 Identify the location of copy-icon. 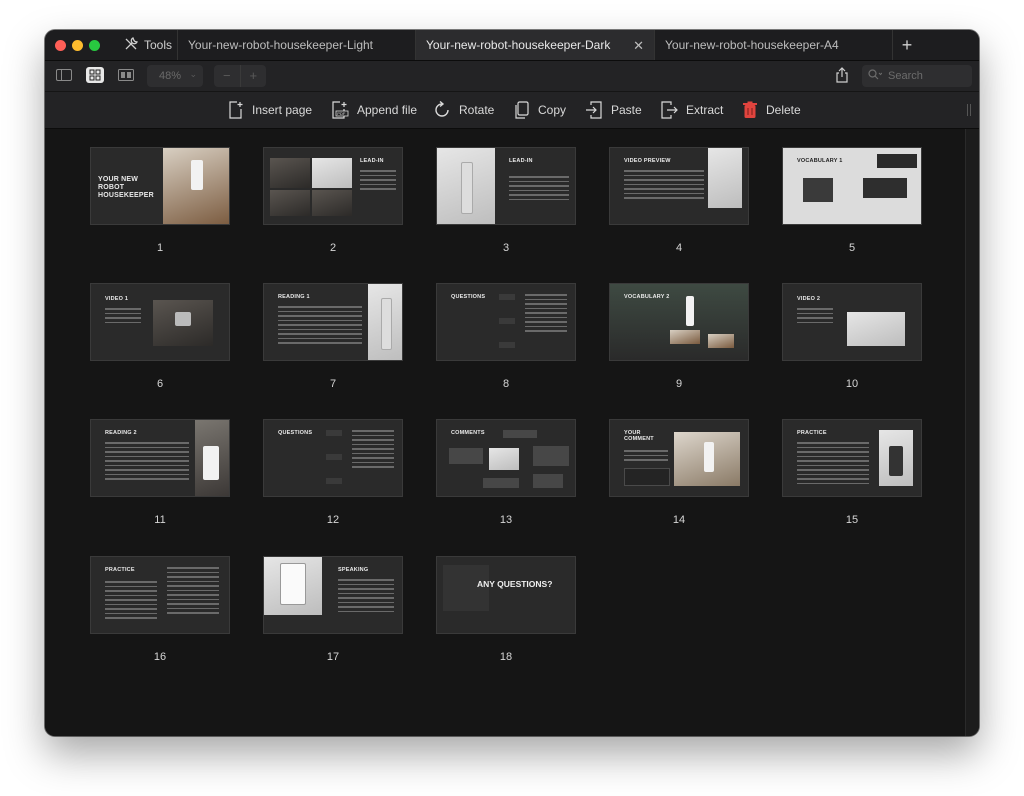
(522, 110).